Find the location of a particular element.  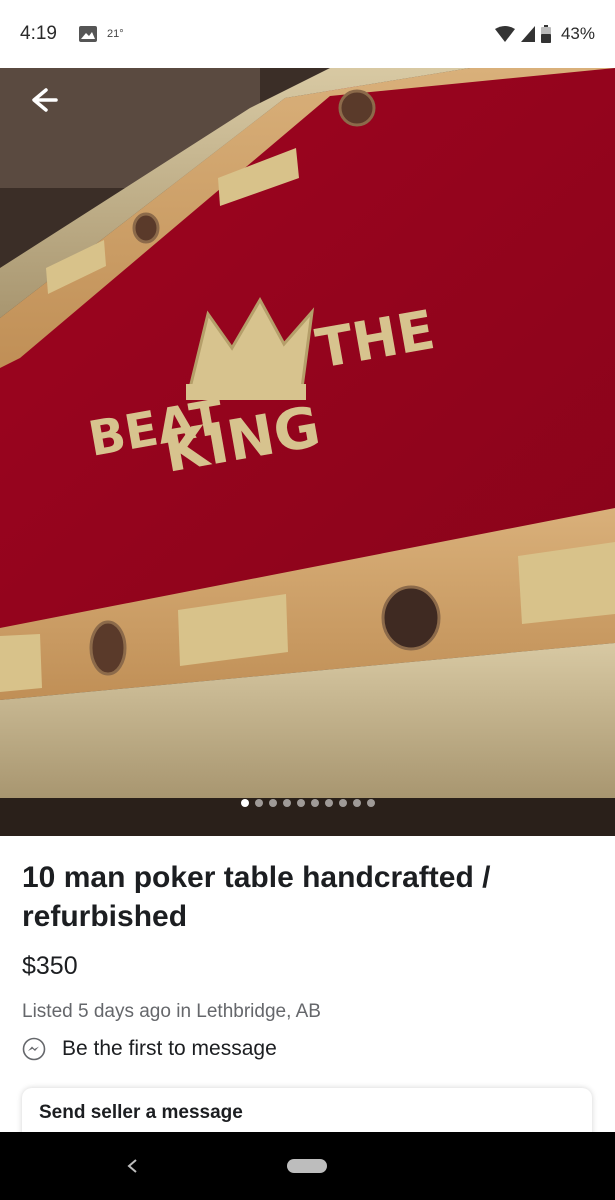

listing-price: $350 is located at coordinates (50, 966).